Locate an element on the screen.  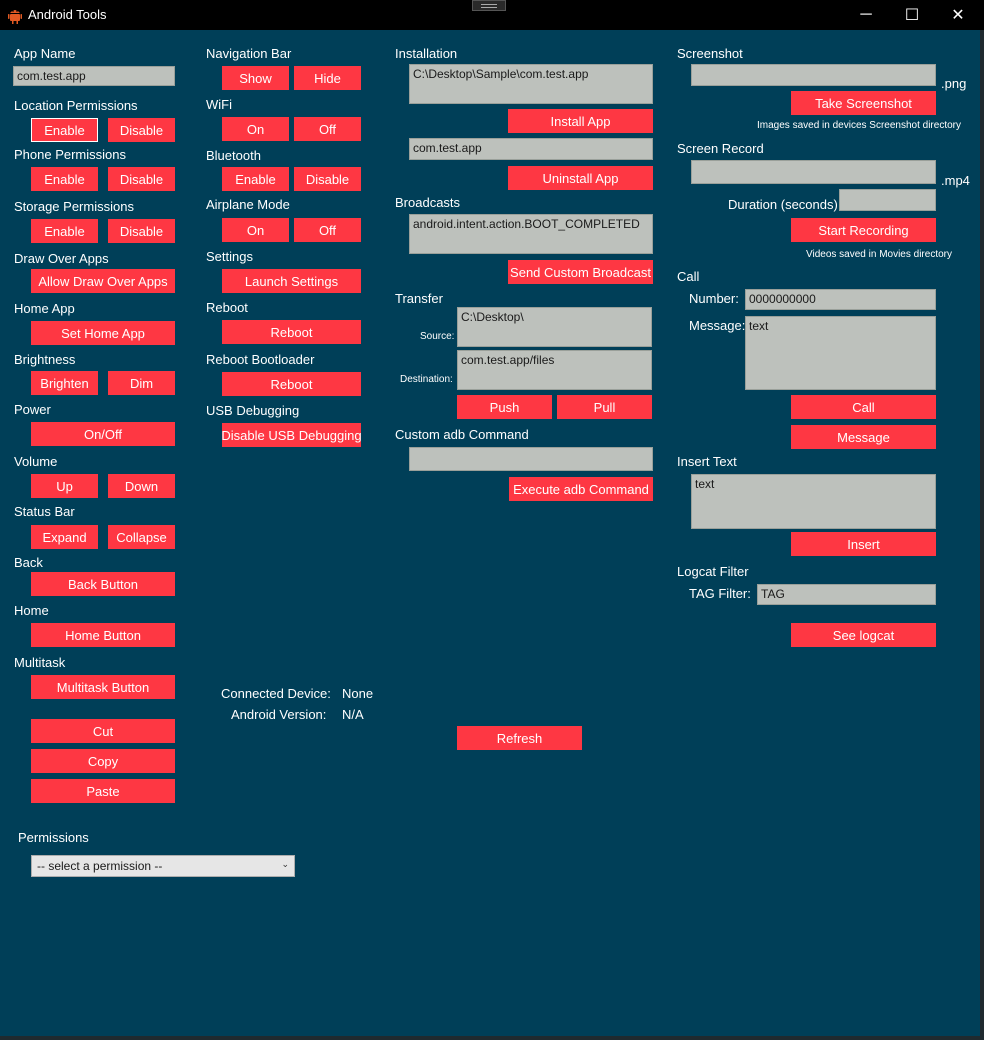
reboot-button: Reboot is located at coordinates (291, 332).